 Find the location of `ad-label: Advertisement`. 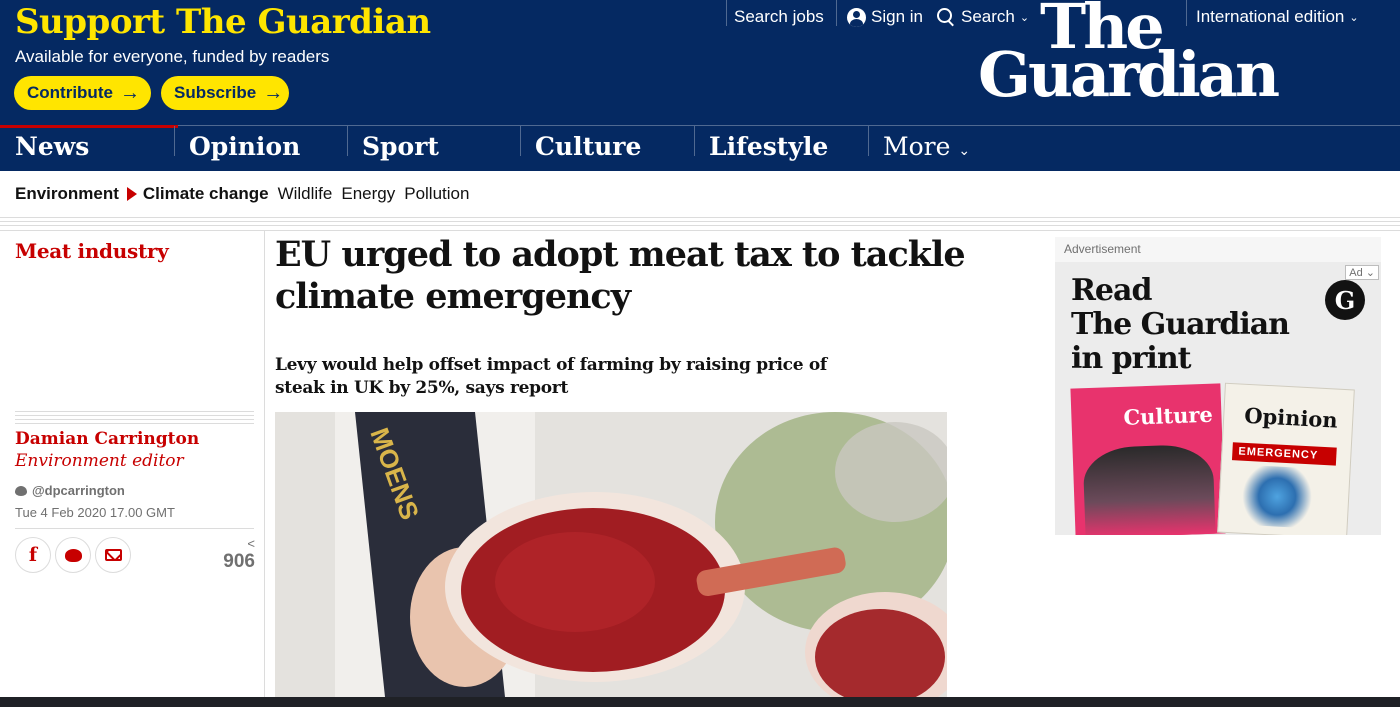

ad-label: Advertisement is located at coordinates (1102, 249).